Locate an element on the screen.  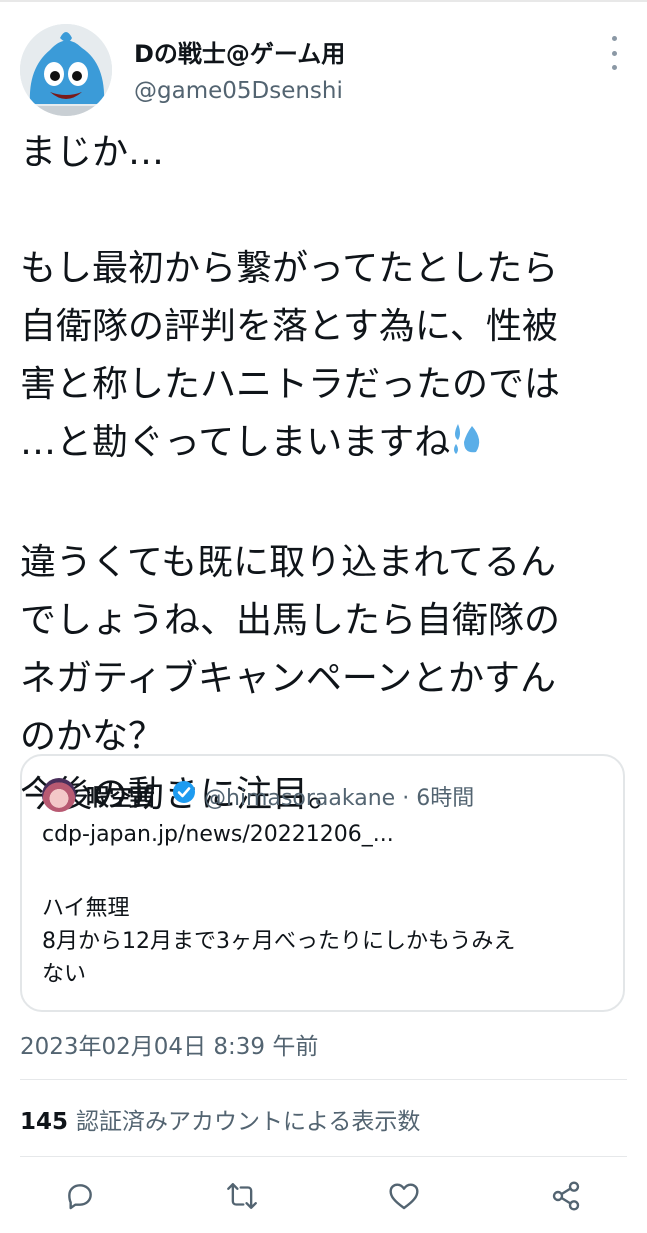
top-divider is located at coordinates (323, 1).